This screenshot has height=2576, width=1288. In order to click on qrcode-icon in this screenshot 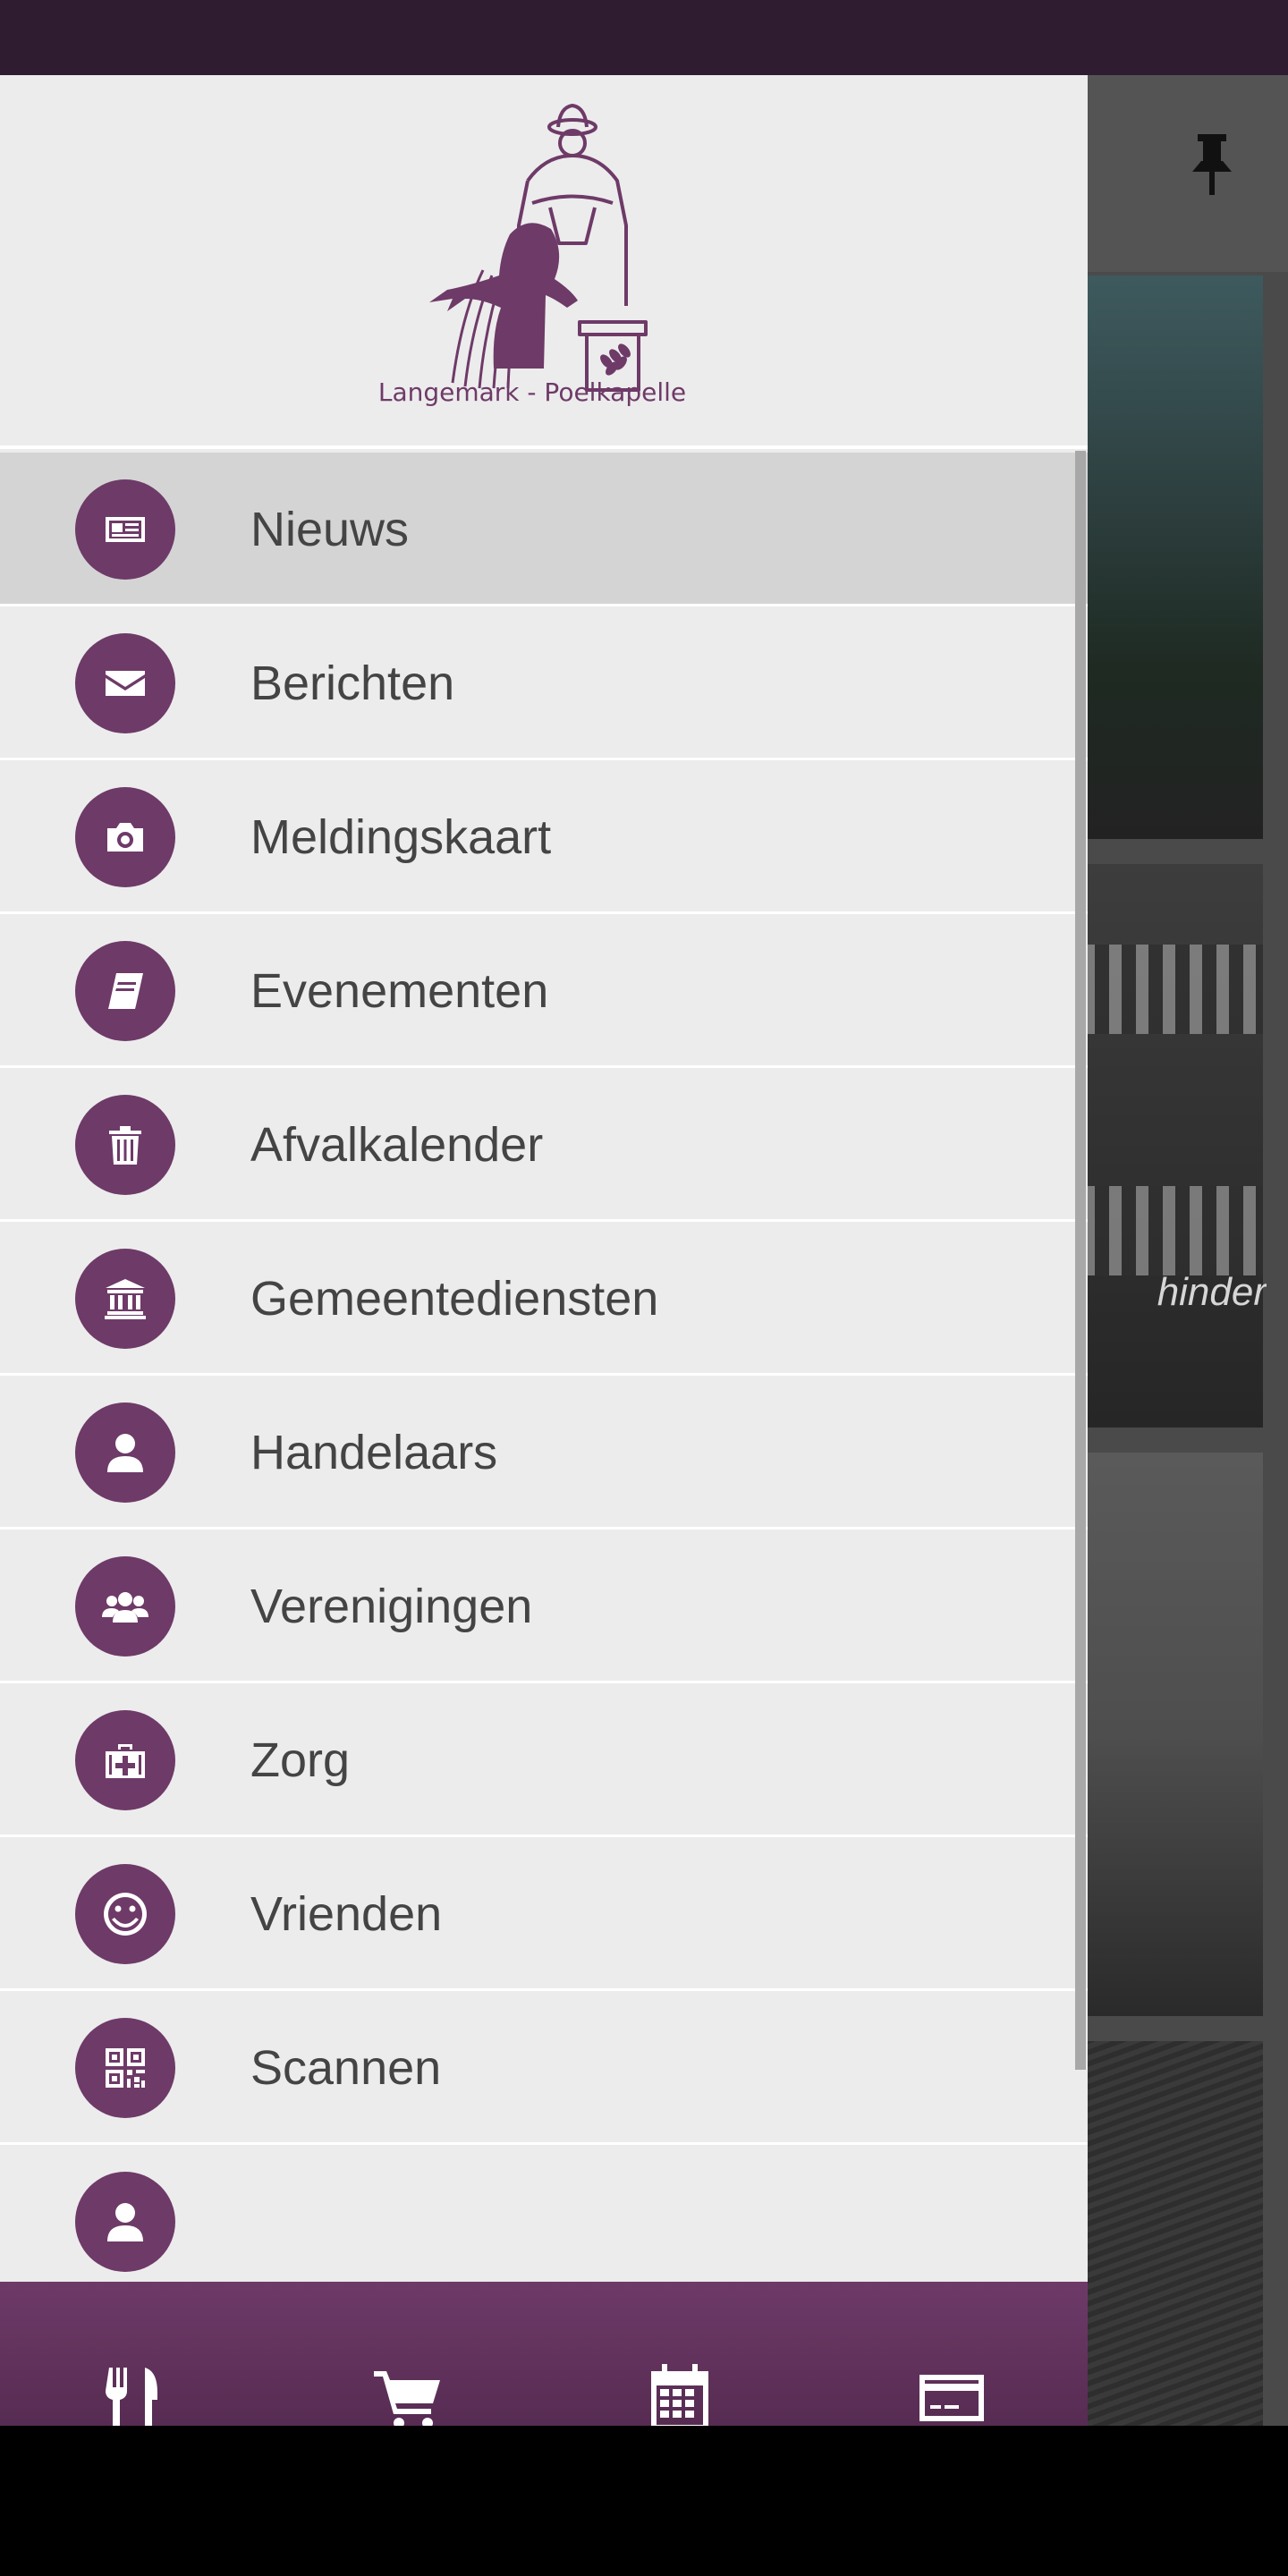, I will do `click(125, 2068)`.